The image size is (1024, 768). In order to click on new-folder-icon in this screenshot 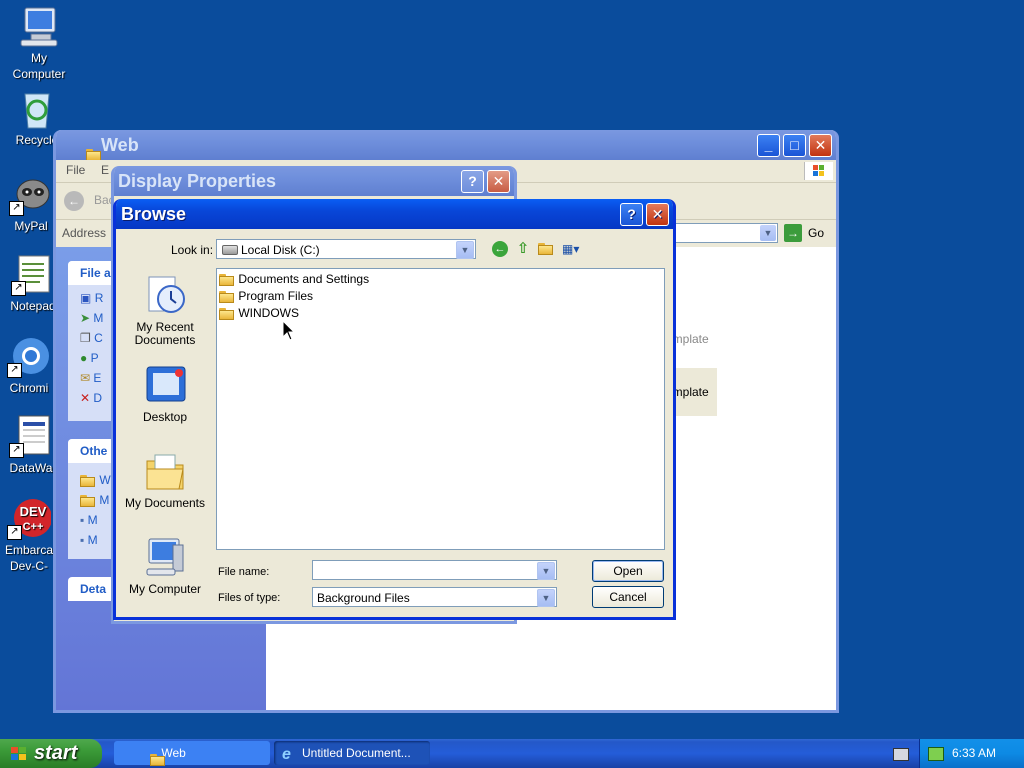, I will do `click(546, 248)`.